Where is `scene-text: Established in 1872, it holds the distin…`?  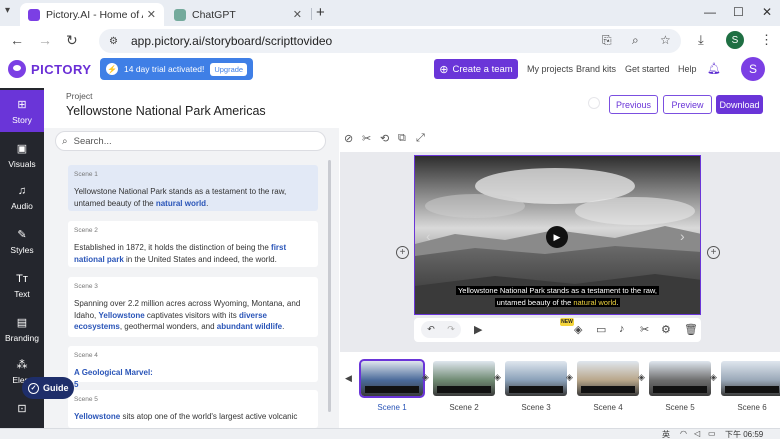
scene-text: Established in 1872, it holds the distin… is located at coordinates (193, 253).